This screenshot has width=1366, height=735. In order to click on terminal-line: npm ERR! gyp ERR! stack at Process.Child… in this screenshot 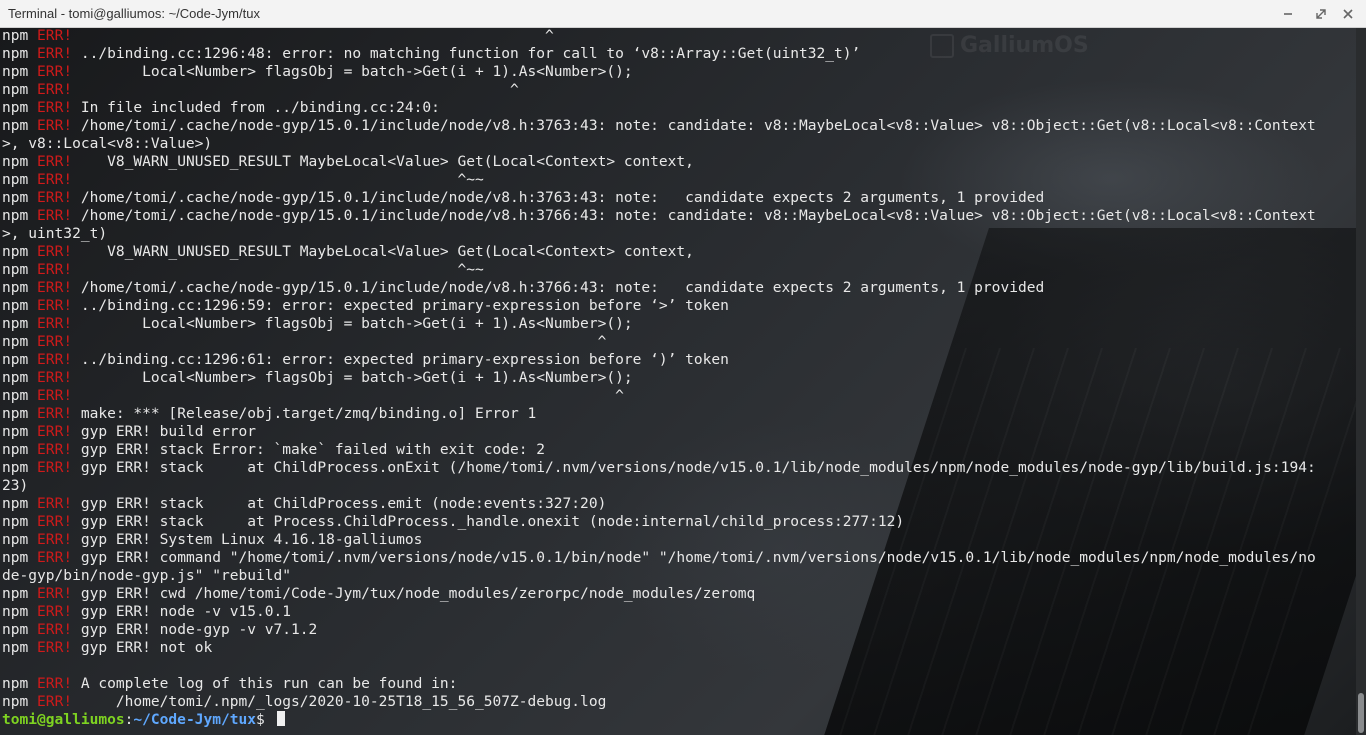, I will do `click(659, 522)`.